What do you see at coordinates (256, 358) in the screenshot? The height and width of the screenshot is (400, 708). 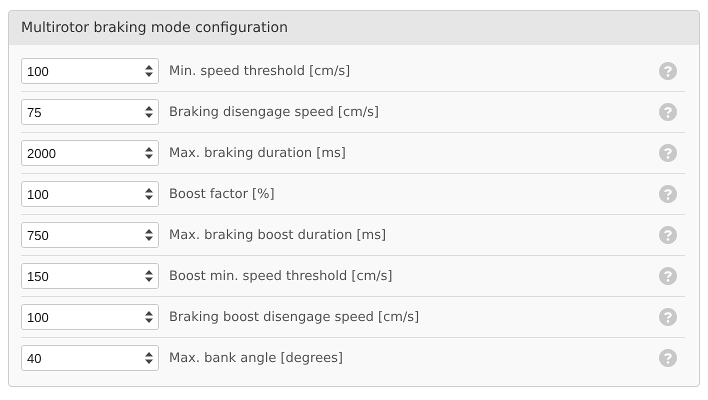 I see `setting-label: Max. bank angle [degrees]` at bounding box center [256, 358].